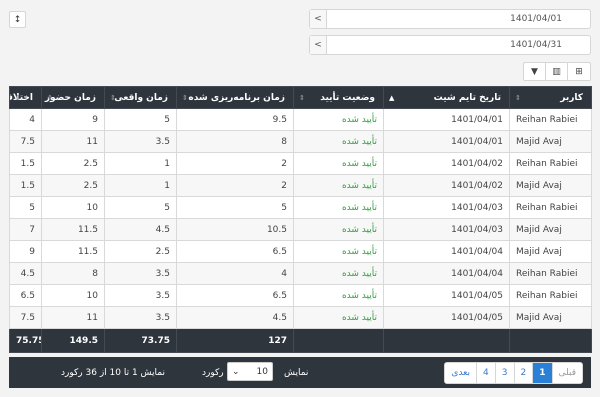  Describe the element at coordinates (73, 97) in the screenshot. I see `col-header-presence: زمان حضور ⇕` at that location.